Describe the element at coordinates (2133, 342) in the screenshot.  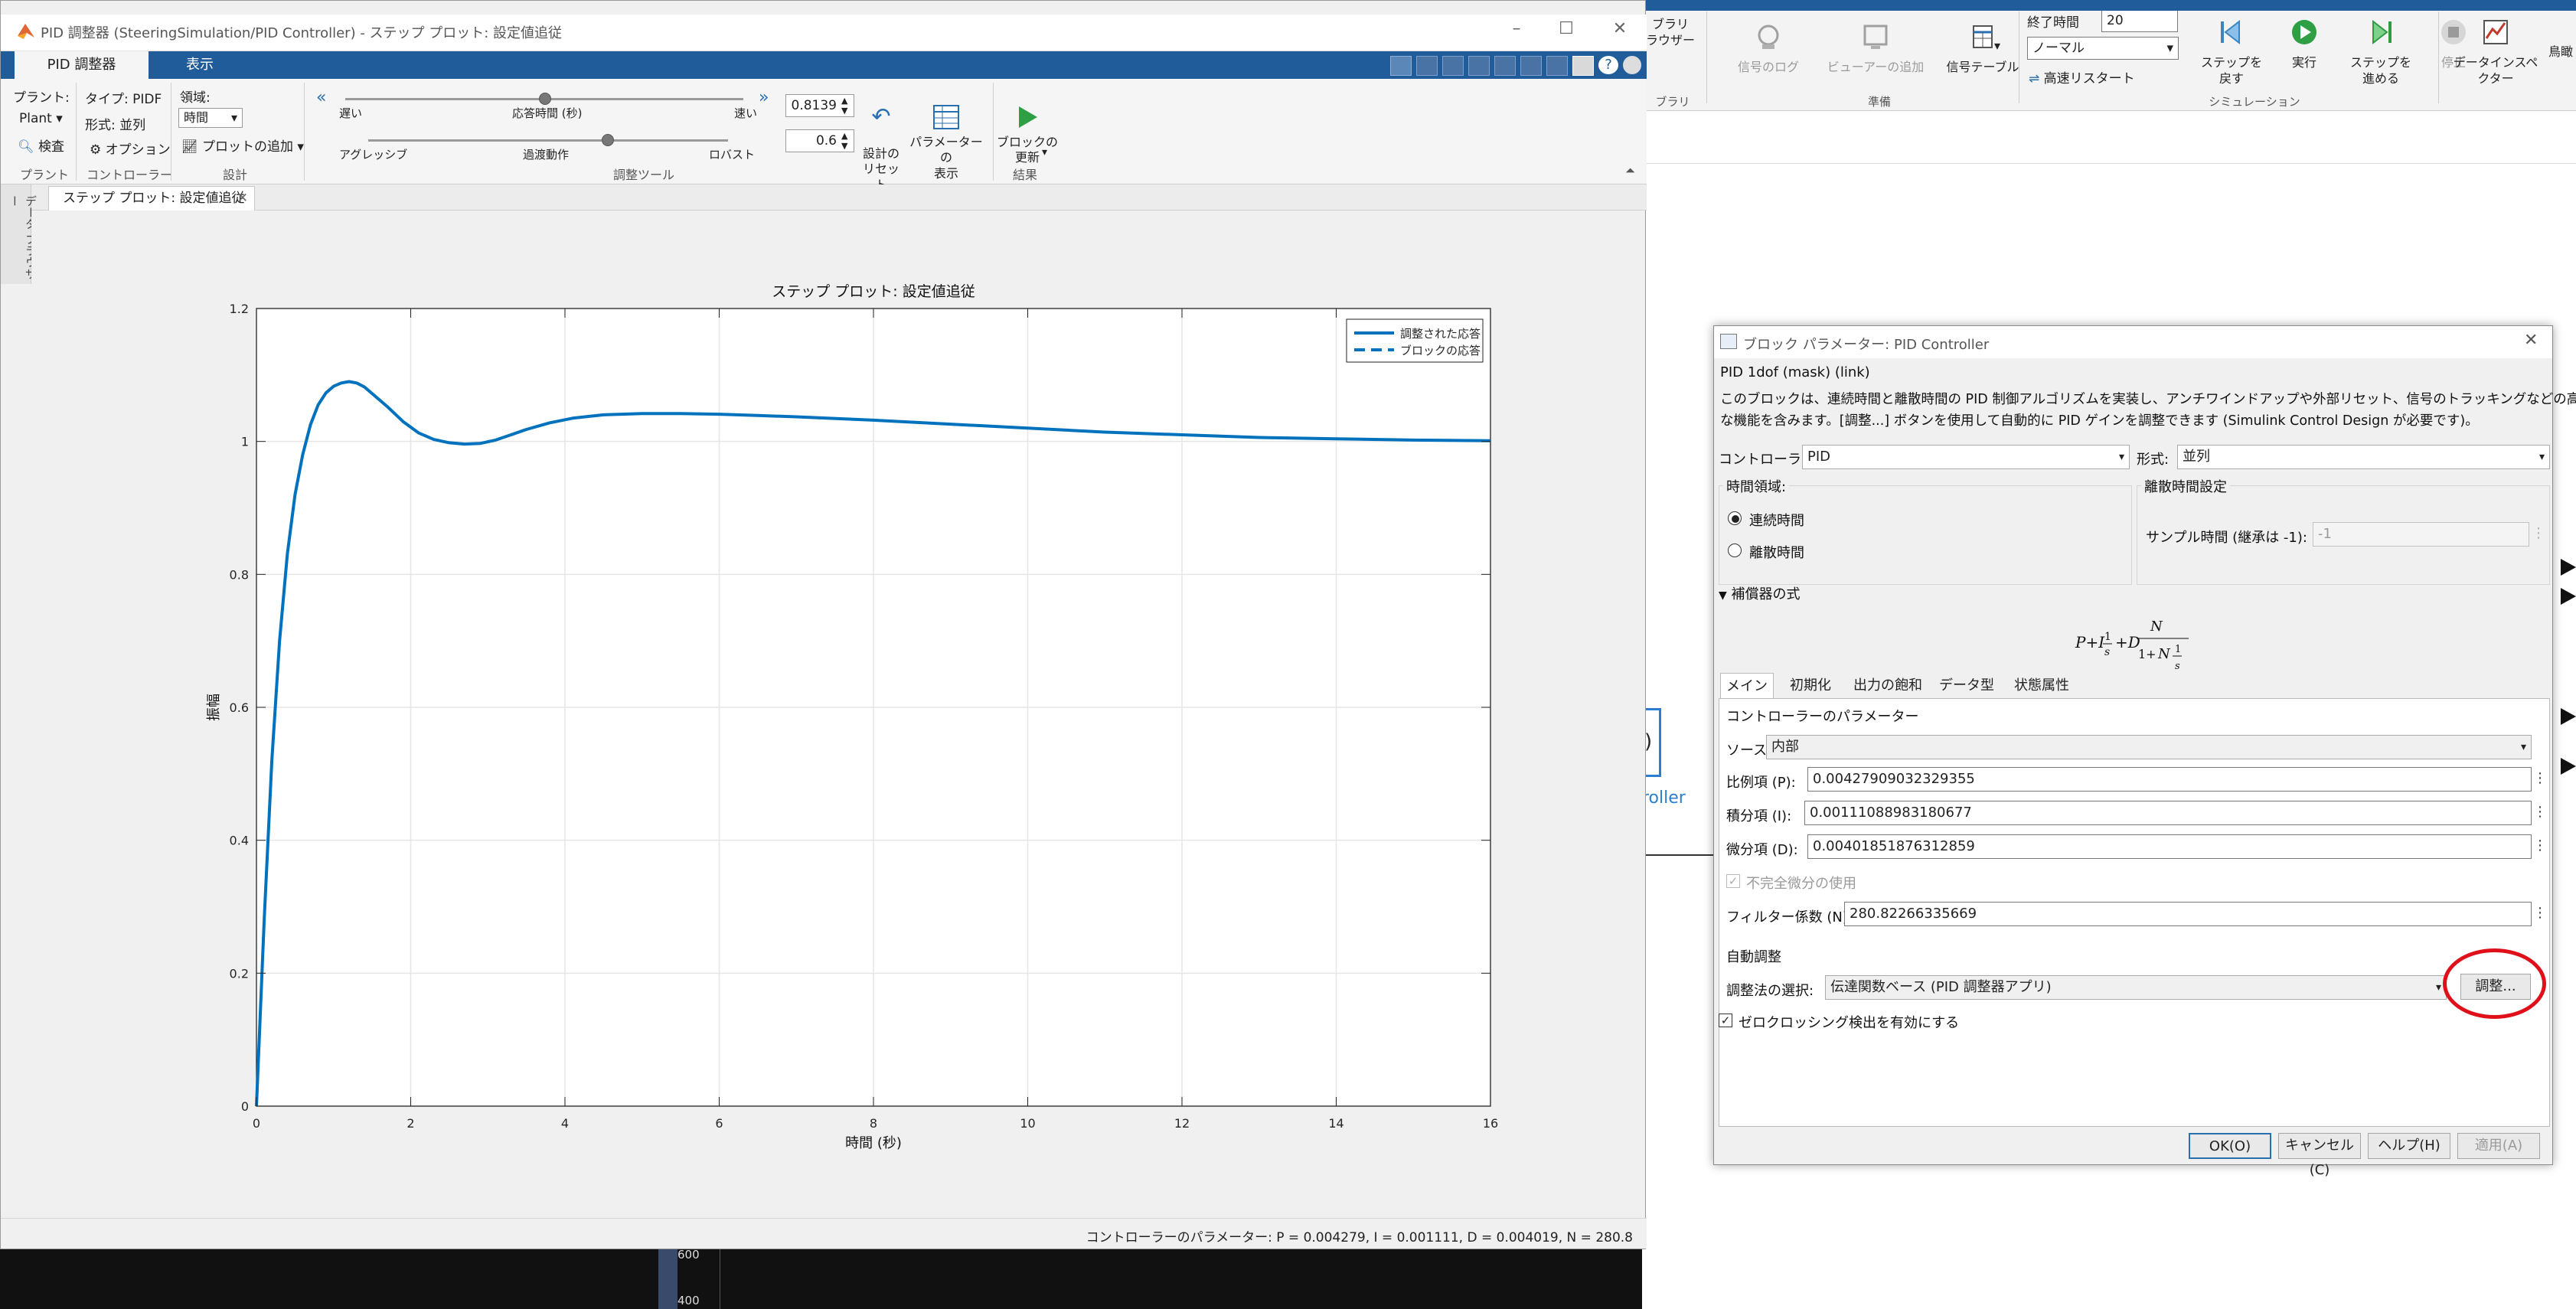
I see `dialog-titlebar: ブロック パラメーター: PID Controller ✕` at that location.